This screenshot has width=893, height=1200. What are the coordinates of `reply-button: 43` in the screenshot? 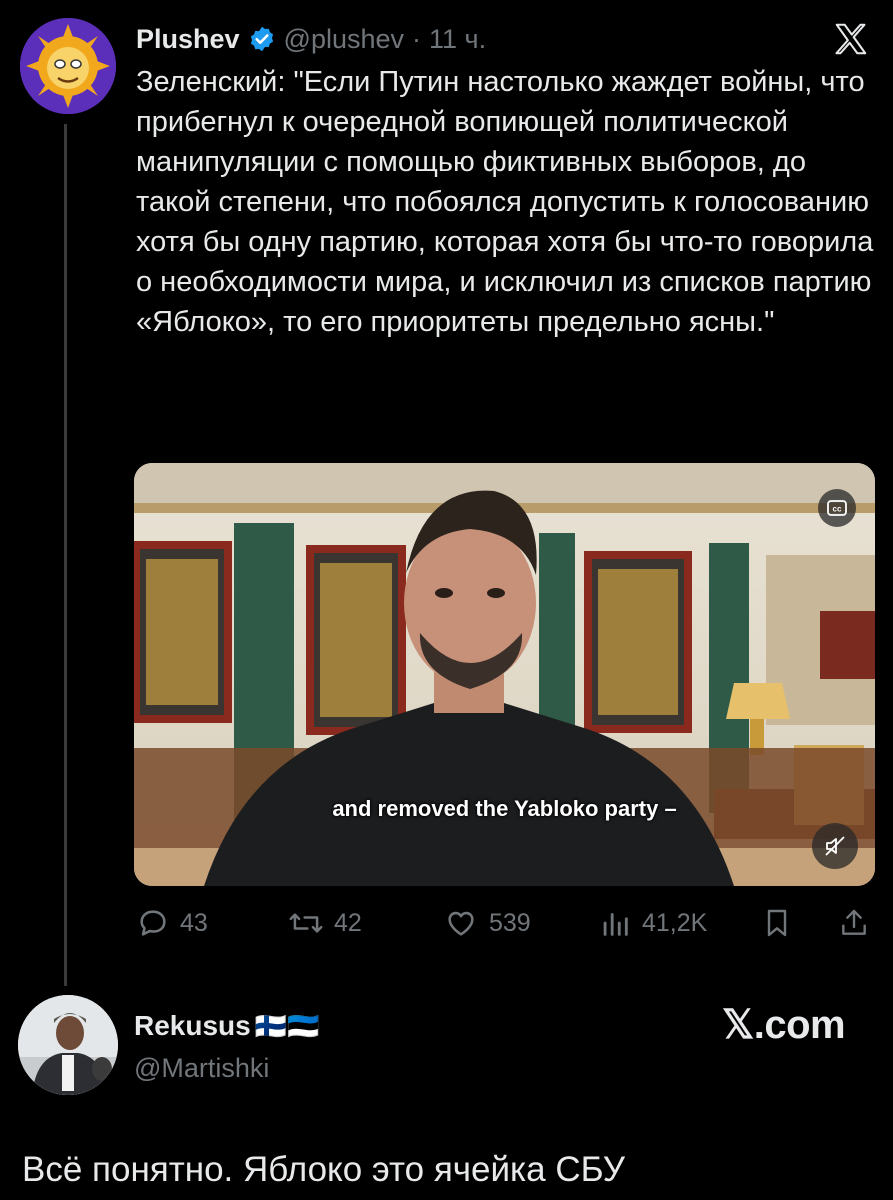 It's located at (172, 923).